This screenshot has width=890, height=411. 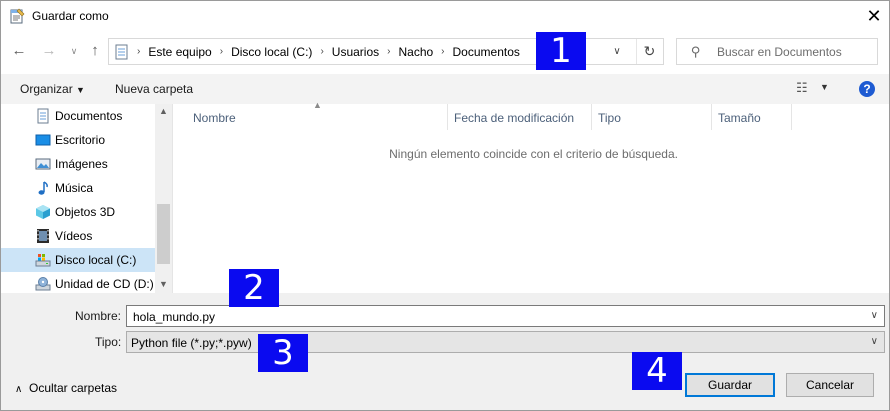 What do you see at coordinates (561, 51) in the screenshot?
I see `callout-1: 1` at bounding box center [561, 51].